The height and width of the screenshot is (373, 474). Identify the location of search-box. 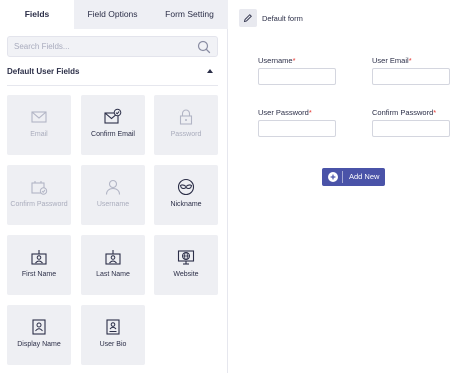
(112, 46).